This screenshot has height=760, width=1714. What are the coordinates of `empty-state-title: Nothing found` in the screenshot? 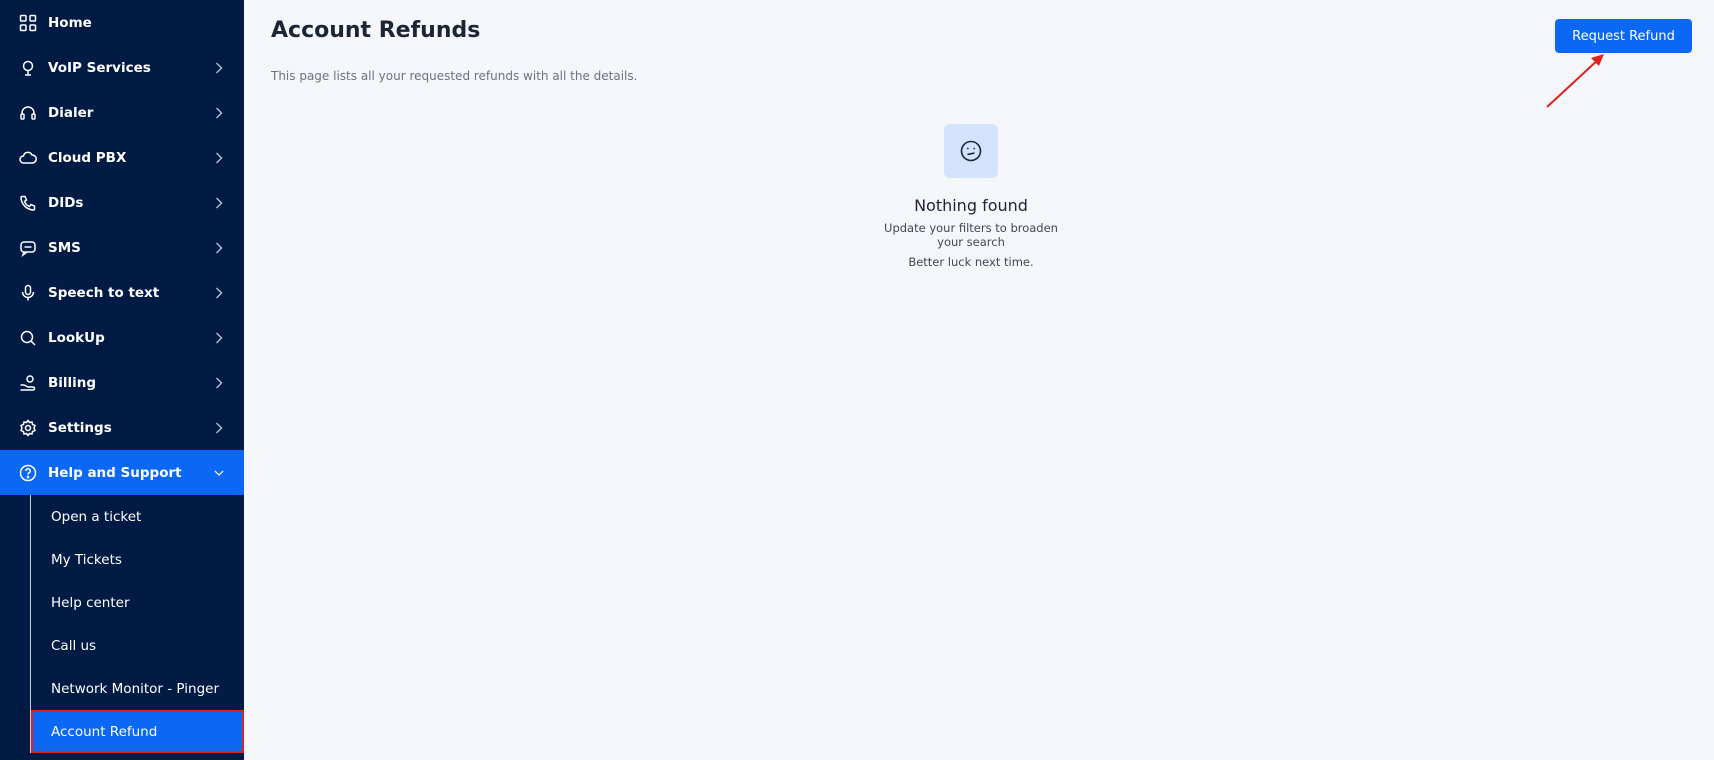 It's located at (971, 205).